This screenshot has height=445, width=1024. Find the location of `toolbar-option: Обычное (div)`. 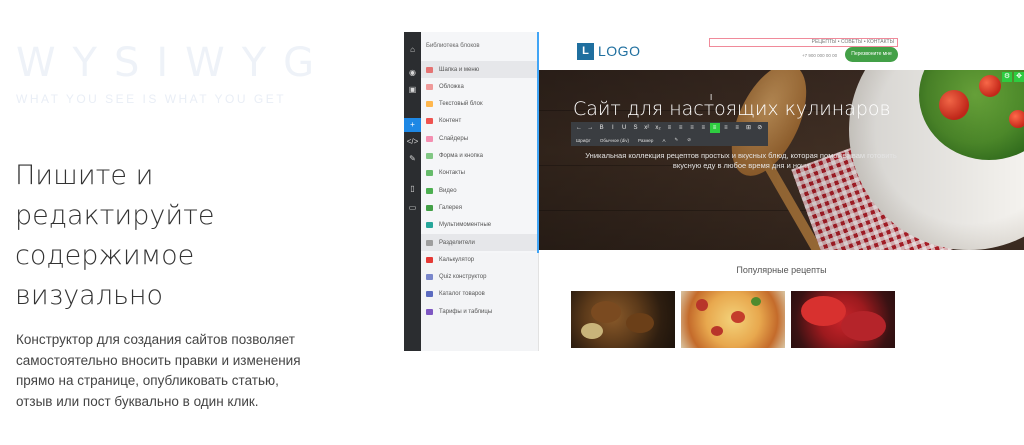

toolbar-option: Обычное (div) is located at coordinates (614, 140).